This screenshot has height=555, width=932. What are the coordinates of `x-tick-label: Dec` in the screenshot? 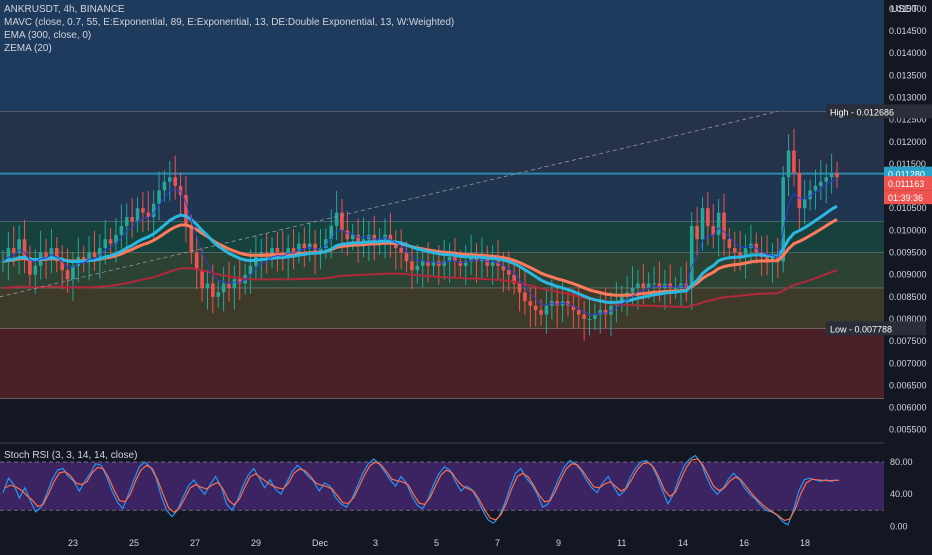 It's located at (320, 543).